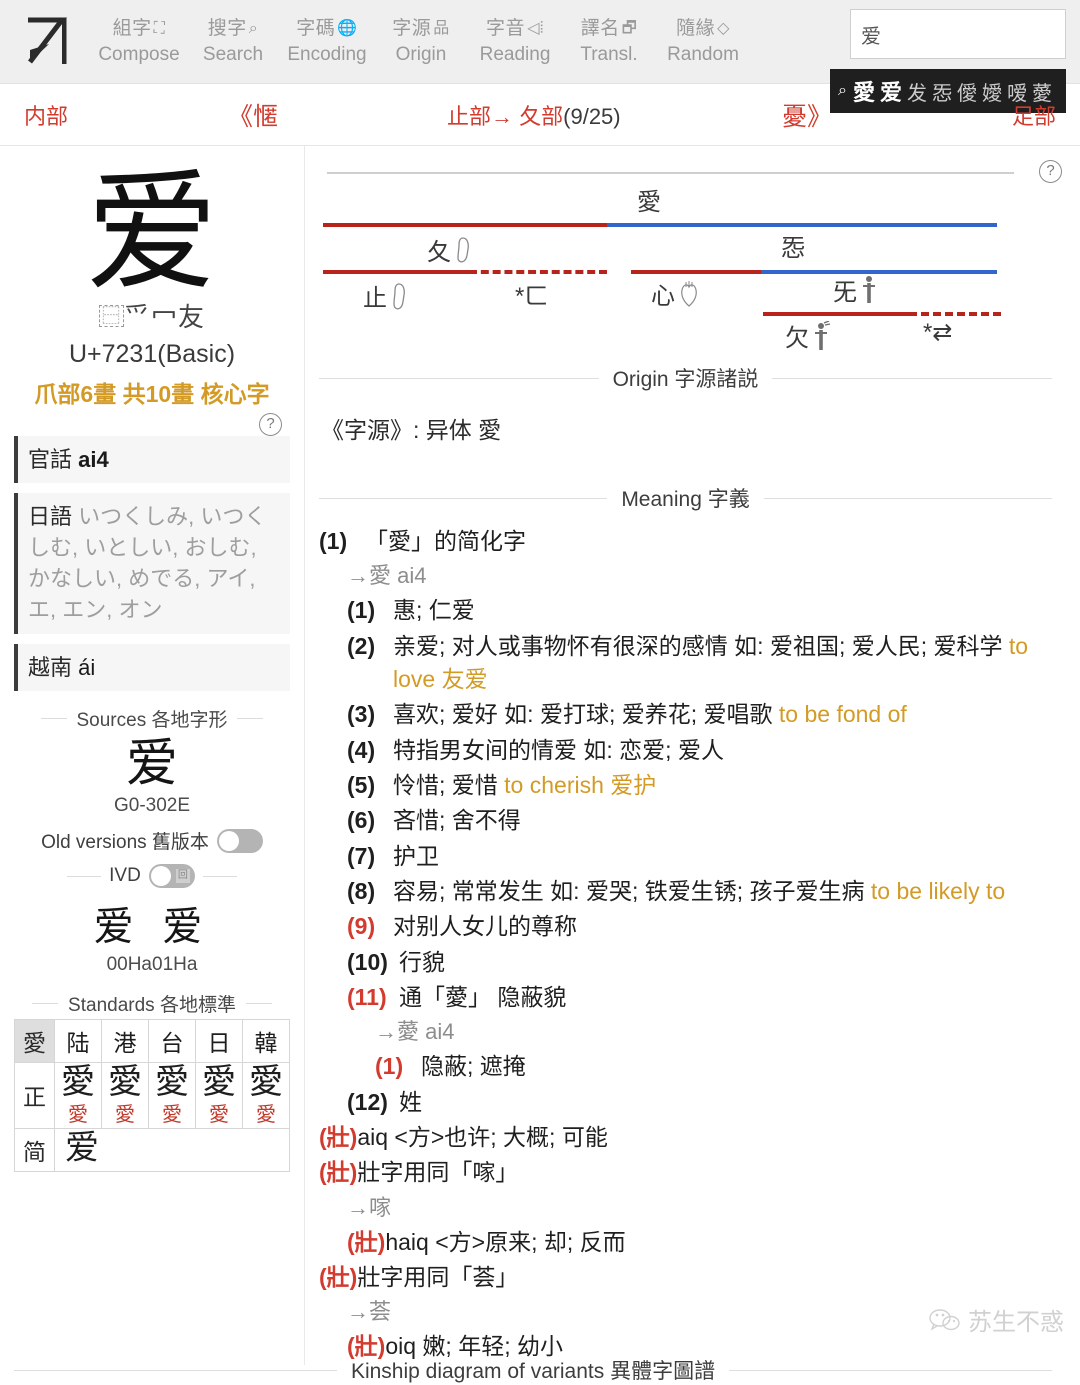 The image size is (1080, 1385). What do you see at coordinates (807, 115) in the screenshot?
I see `nav-next-character: 憂》` at bounding box center [807, 115].